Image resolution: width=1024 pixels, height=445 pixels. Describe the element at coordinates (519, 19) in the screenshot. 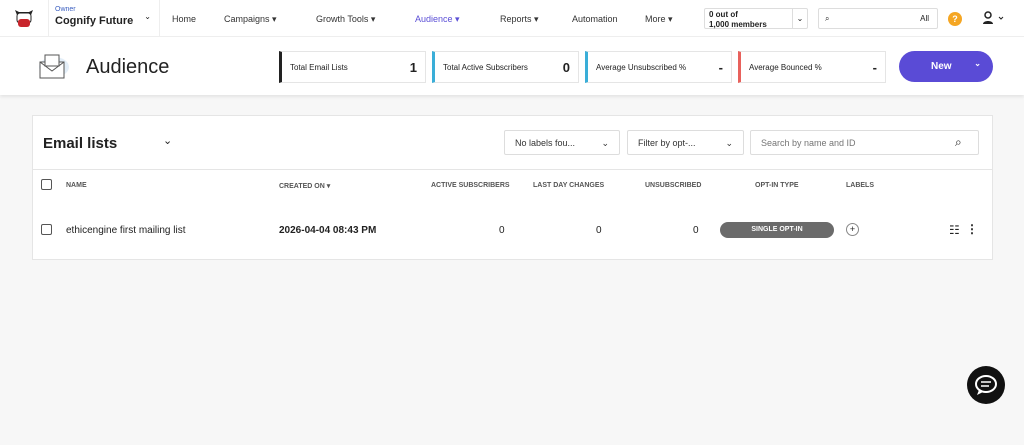

I see `nav-reports: Reports ▾` at that location.